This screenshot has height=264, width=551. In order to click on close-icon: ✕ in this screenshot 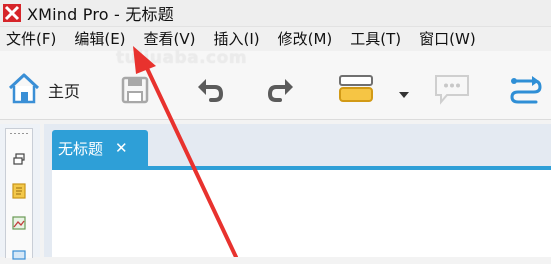, I will do `click(121, 148)`.